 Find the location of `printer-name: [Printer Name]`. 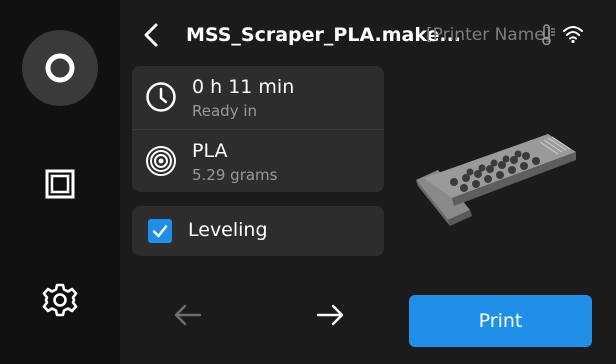

printer-name: [Printer Name] is located at coordinates (489, 35).